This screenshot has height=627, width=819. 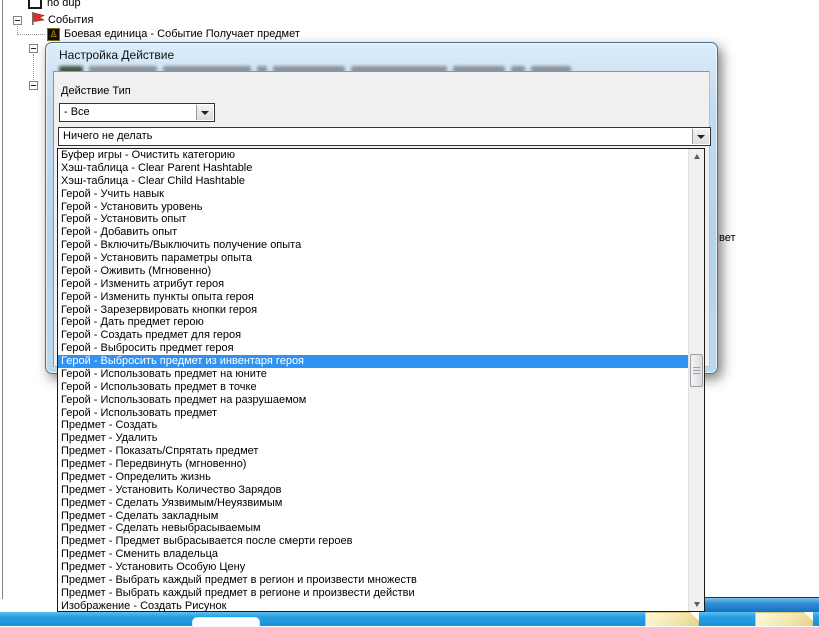 I want to click on action-type-label: Действие Тип, so click(x=96, y=91).